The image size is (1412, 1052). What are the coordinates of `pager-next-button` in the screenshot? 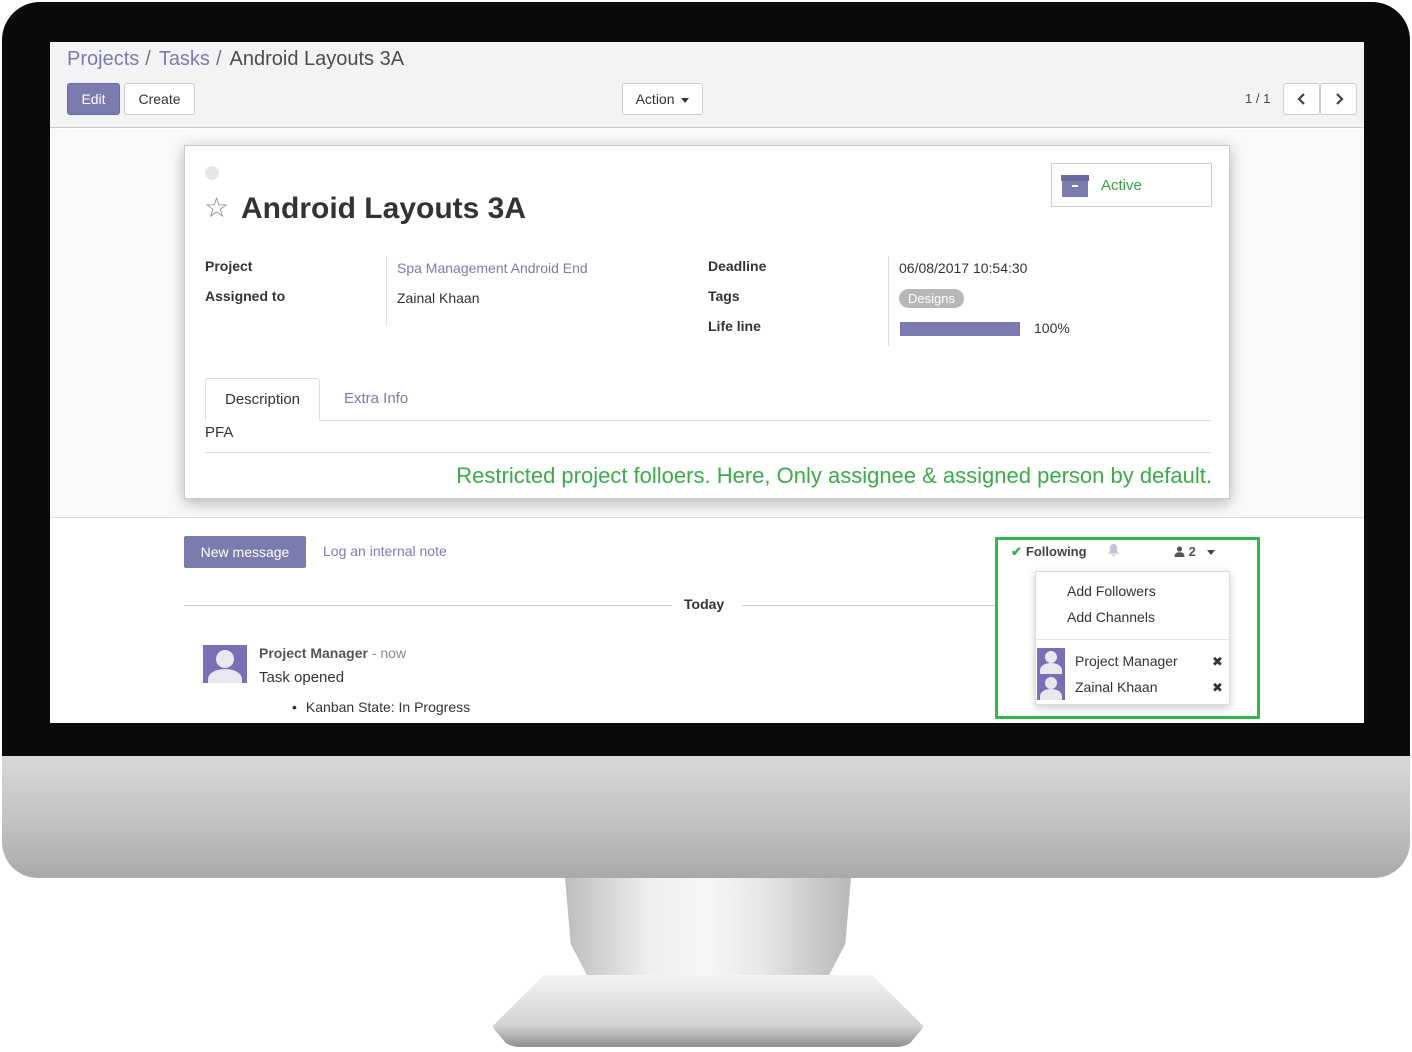 It's located at (1338, 99).